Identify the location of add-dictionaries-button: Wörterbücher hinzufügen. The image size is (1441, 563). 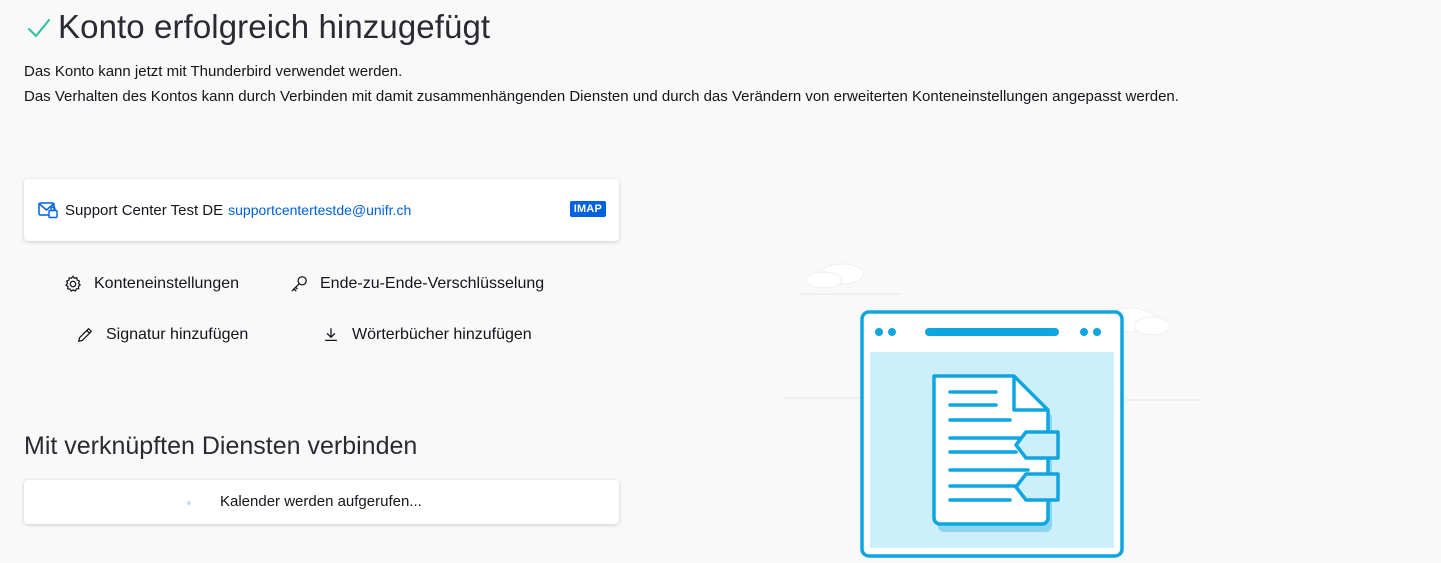
(427, 335).